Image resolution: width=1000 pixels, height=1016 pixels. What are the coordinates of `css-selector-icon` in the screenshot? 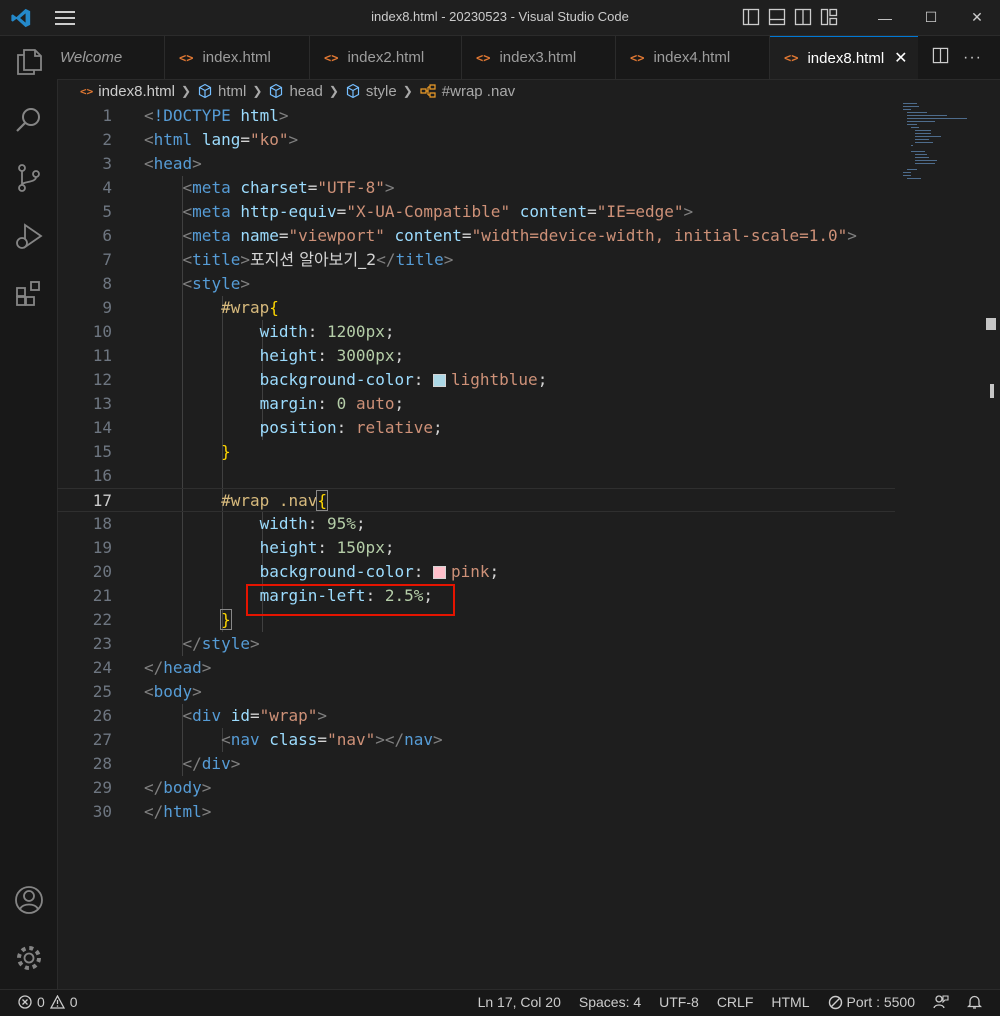 It's located at (428, 91).